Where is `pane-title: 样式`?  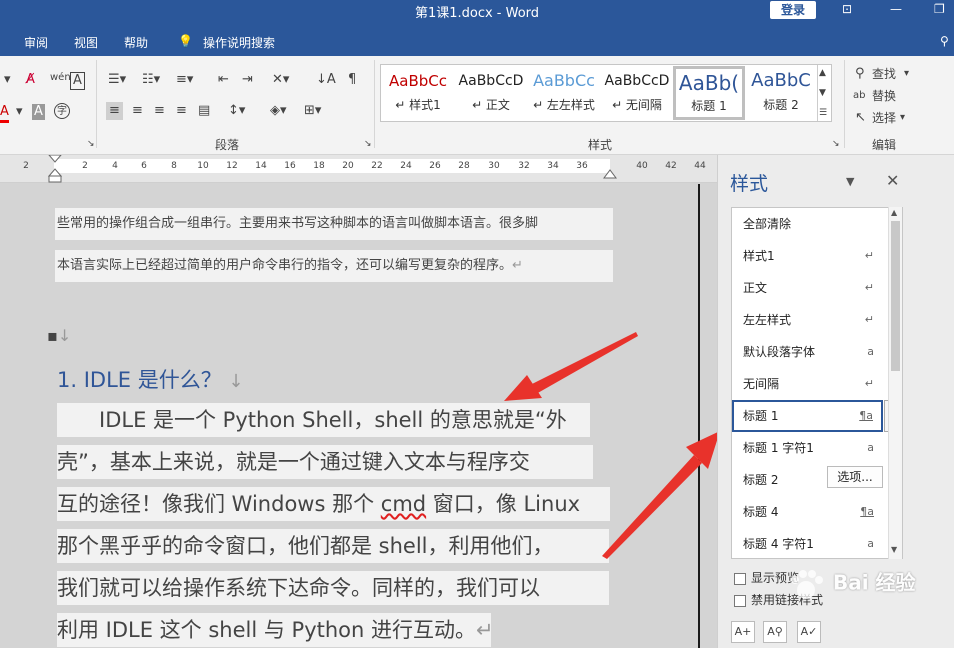
pane-title: 样式 is located at coordinates (749, 184).